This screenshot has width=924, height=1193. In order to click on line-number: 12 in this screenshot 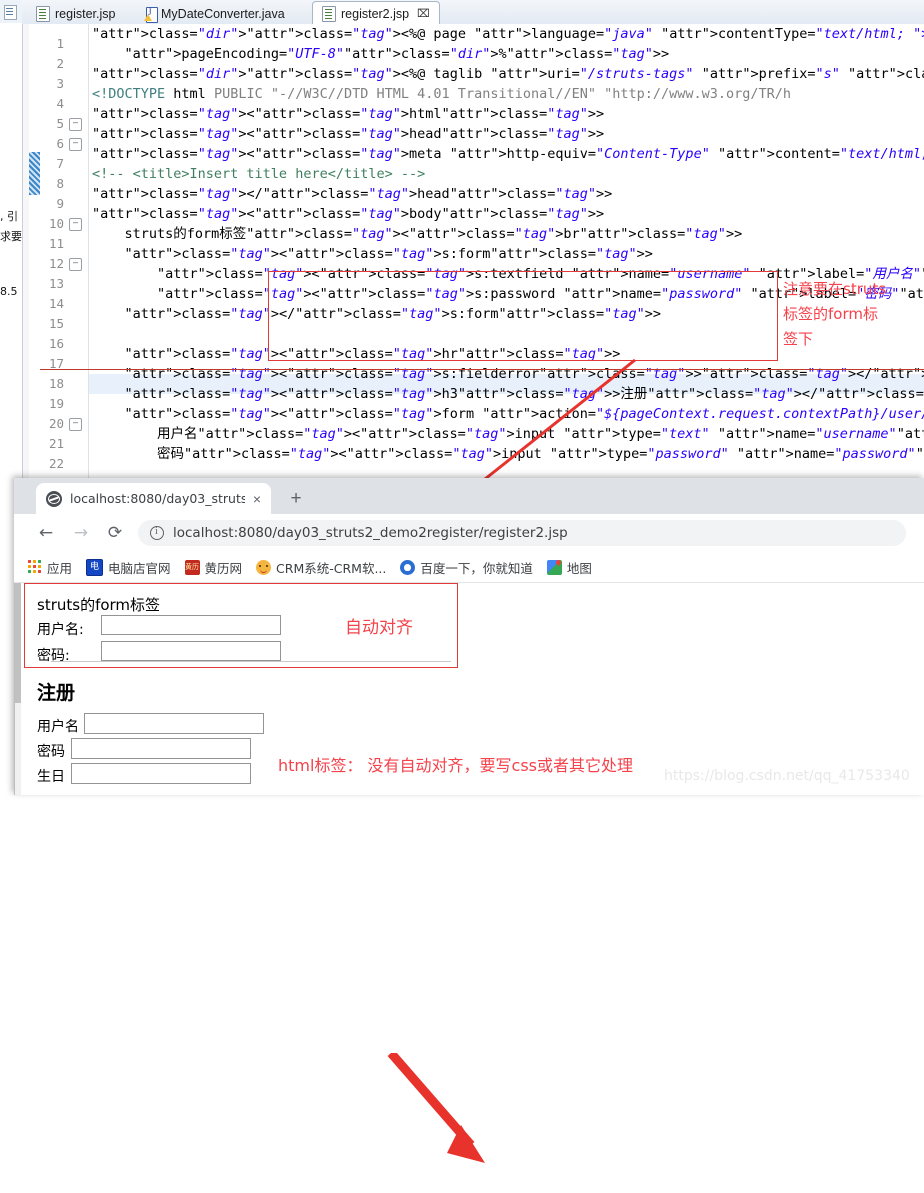, I will do `click(56, 263)`.